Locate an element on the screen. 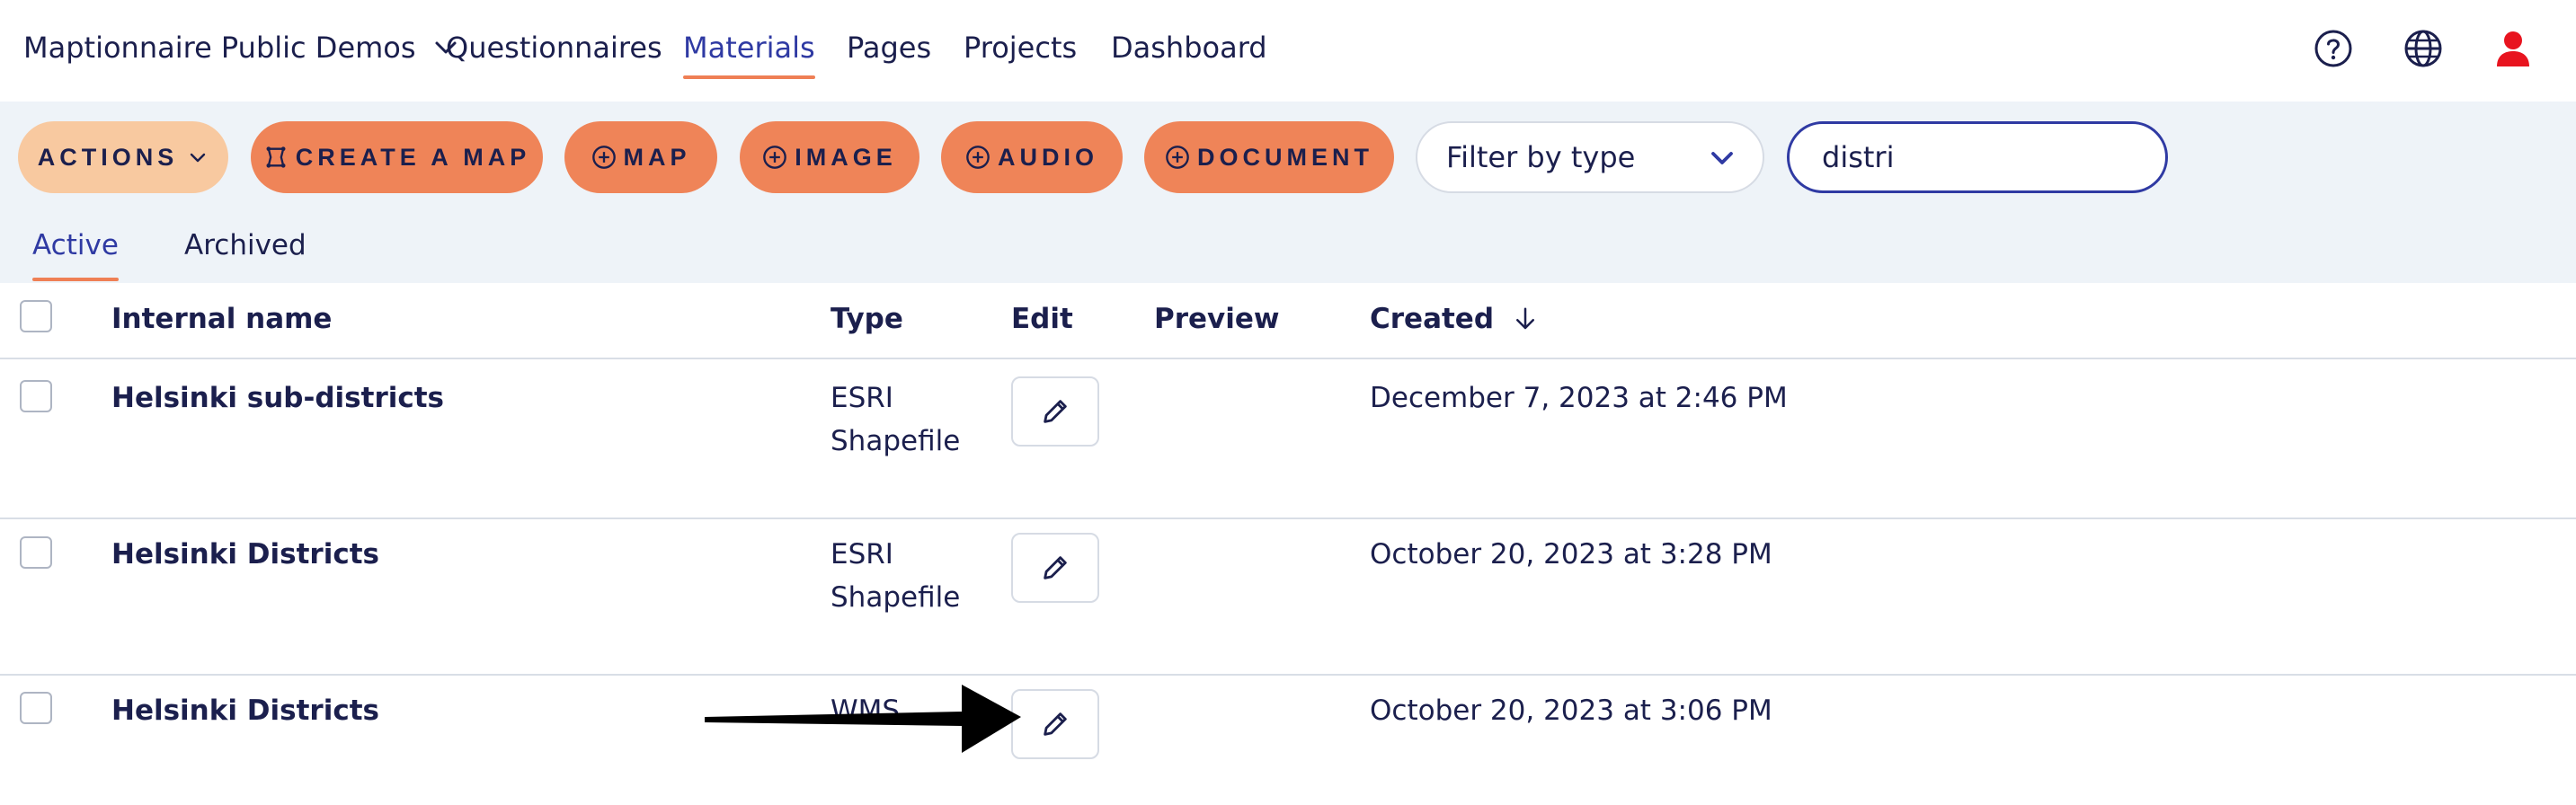 Image resolution: width=2576 pixels, height=805 pixels. row-internal-name: Helsinki sub-districts is located at coordinates (277, 398).